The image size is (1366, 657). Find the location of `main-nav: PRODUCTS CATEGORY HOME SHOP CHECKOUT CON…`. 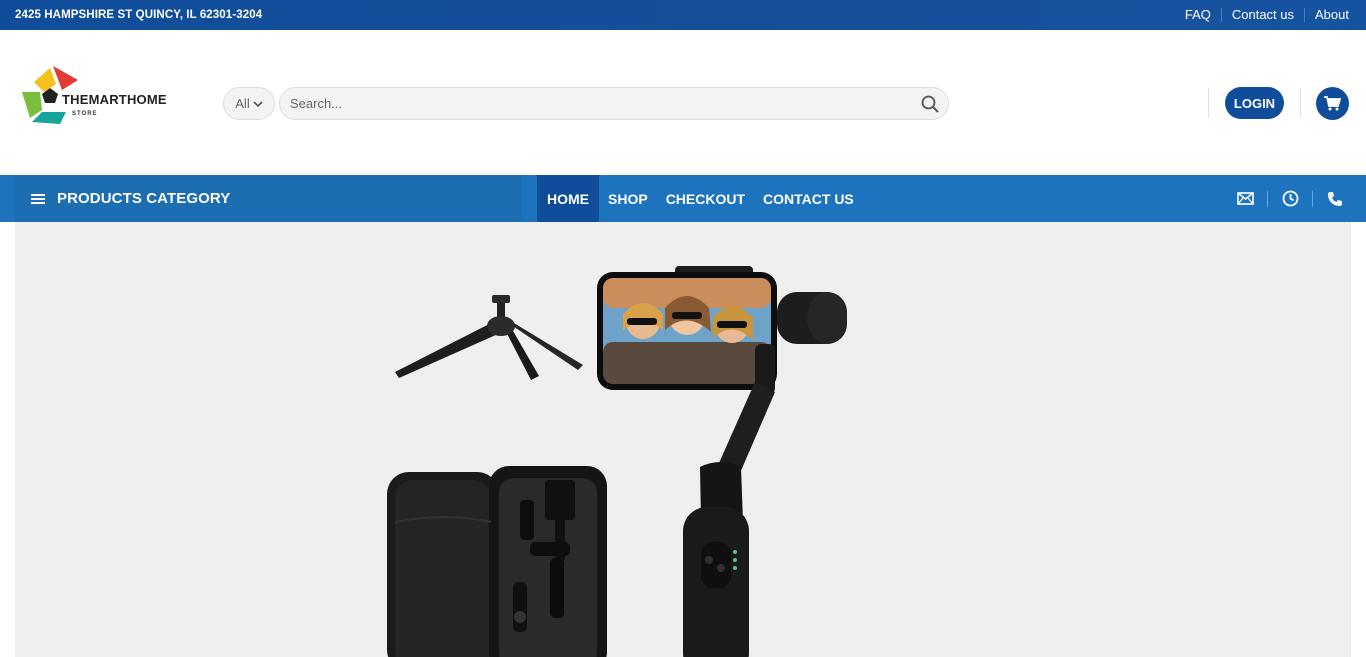

main-nav: PRODUCTS CATEGORY HOME SHOP CHECKOUT CON… is located at coordinates (683, 198).